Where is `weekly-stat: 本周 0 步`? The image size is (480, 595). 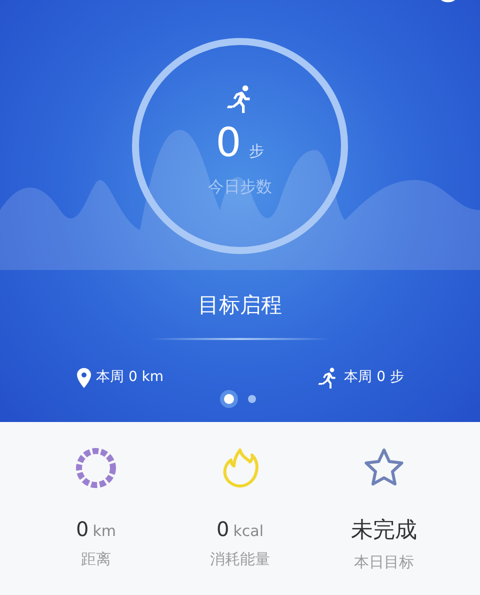
weekly-stat: 本周 0 步 is located at coordinates (374, 377).